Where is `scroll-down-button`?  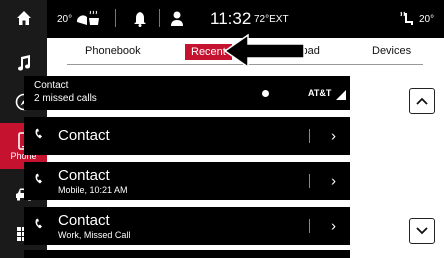
scroll-down-button is located at coordinates (422, 231).